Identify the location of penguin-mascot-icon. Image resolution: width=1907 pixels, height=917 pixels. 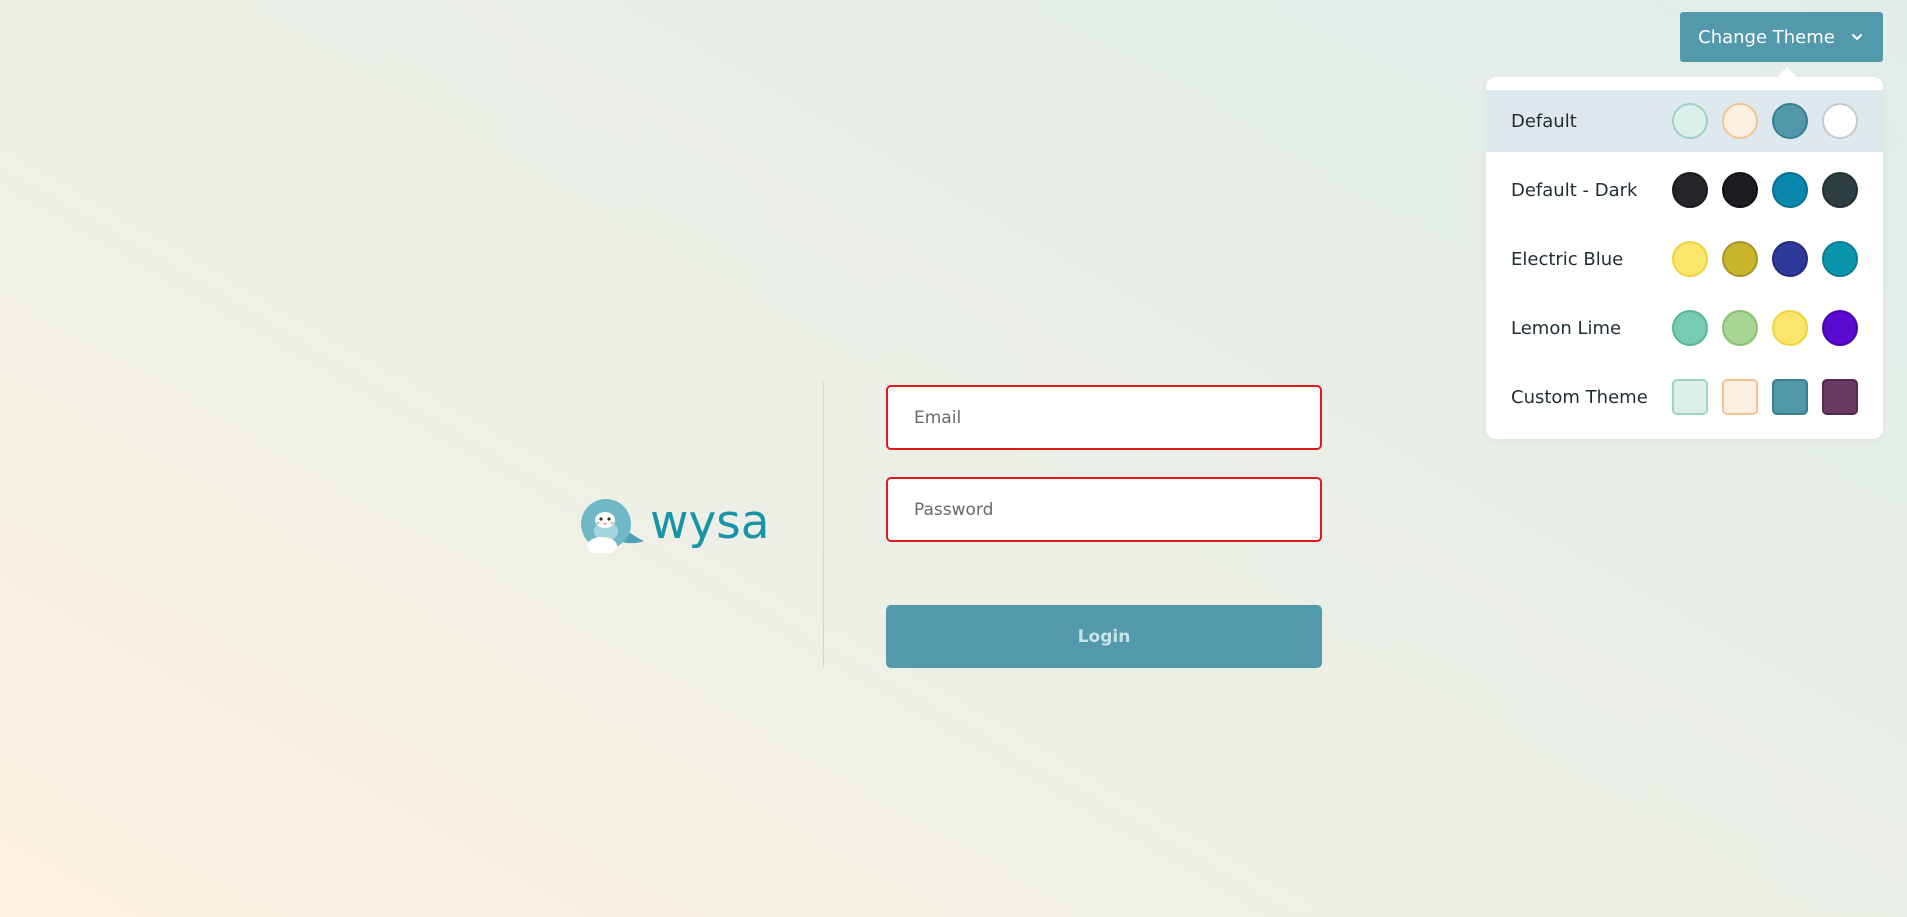
(609, 525).